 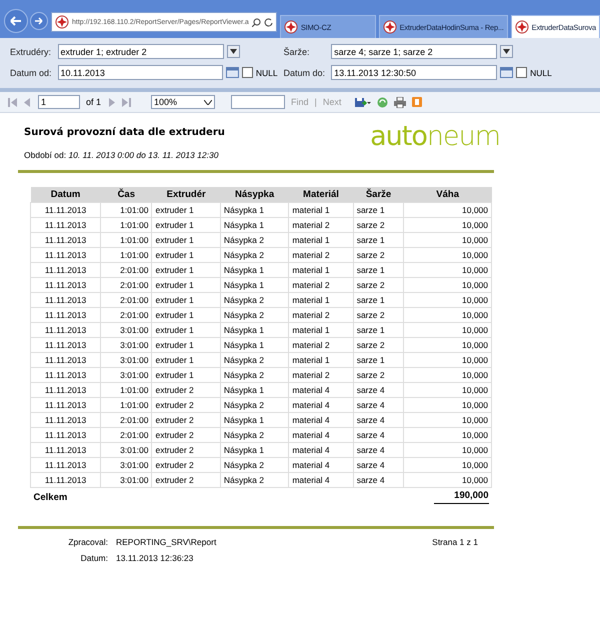 What do you see at coordinates (305, 73) in the screenshot?
I see `parameter-label: Datum do:` at bounding box center [305, 73].